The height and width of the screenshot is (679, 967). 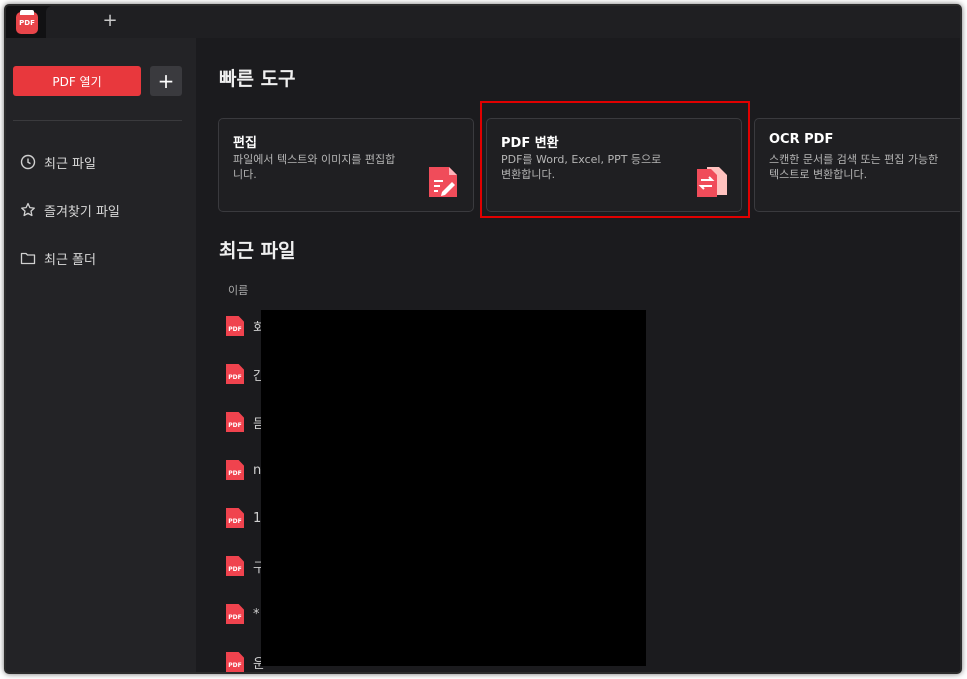 What do you see at coordinates (28, 162) in the screenshot?
I see `clock-icon` at bounding box center [28, 162].